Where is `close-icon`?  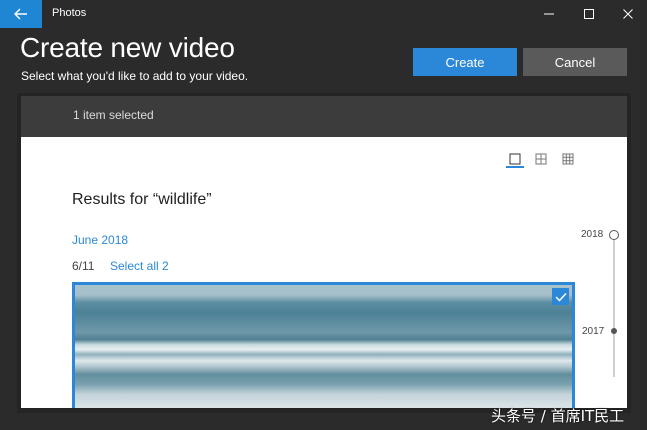 close-icon is located at coordinates (628, 14).